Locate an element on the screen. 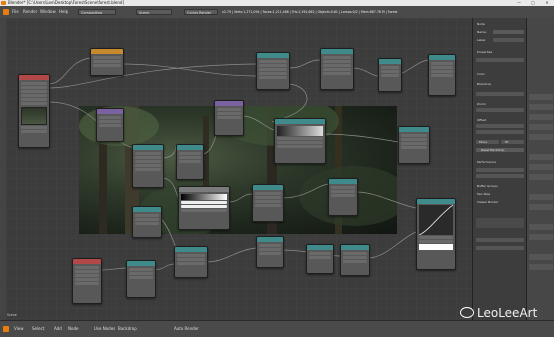 Image resolution: width=554 pixels, height=337 pixels. menu-view: View is located at coordinates (19, 329).